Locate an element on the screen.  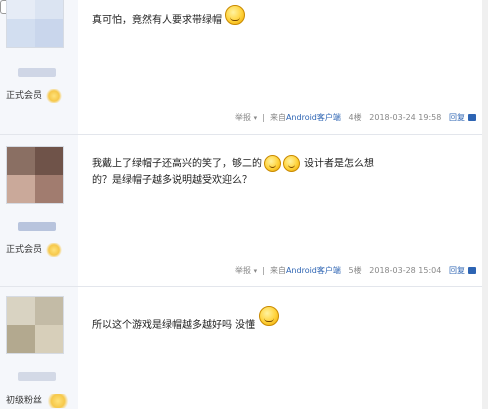
scrollbar is located at coordinates (485, 204).